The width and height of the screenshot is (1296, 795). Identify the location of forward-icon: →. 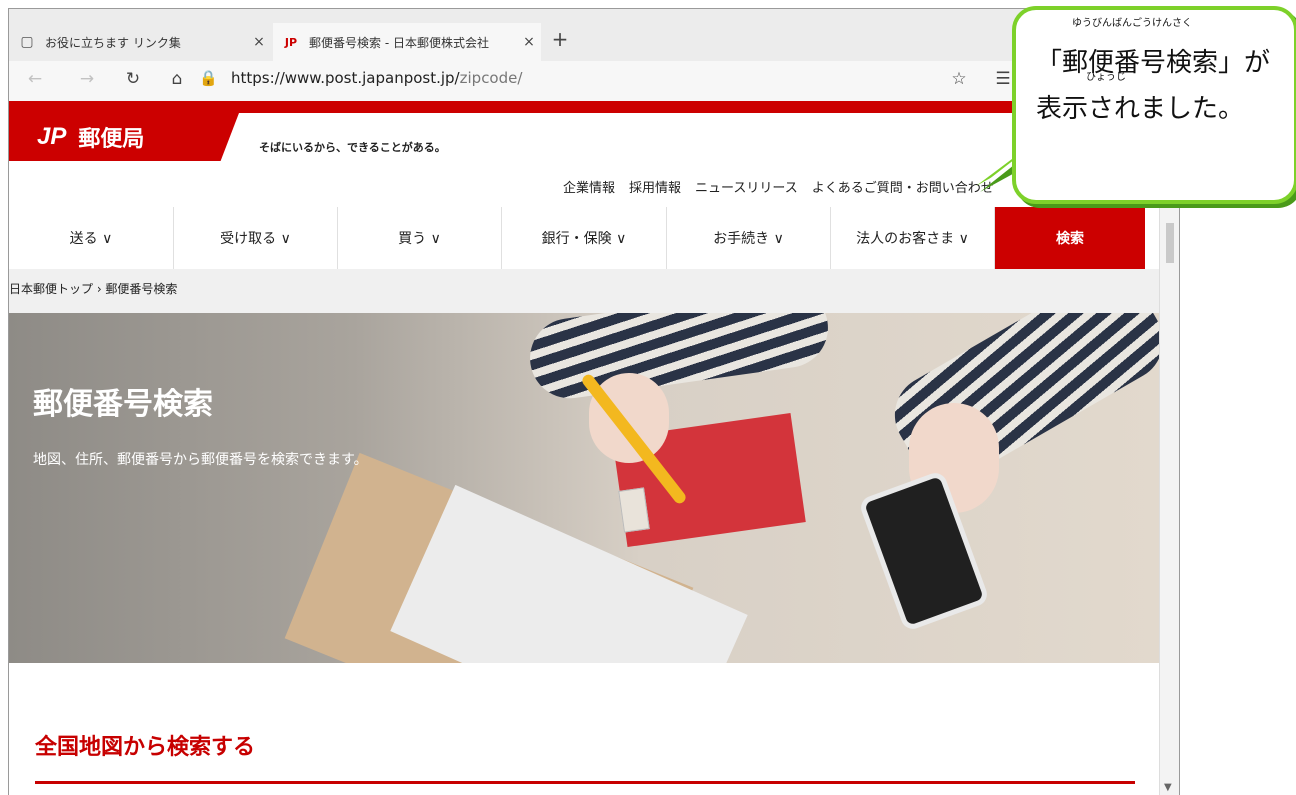
(87, 79).